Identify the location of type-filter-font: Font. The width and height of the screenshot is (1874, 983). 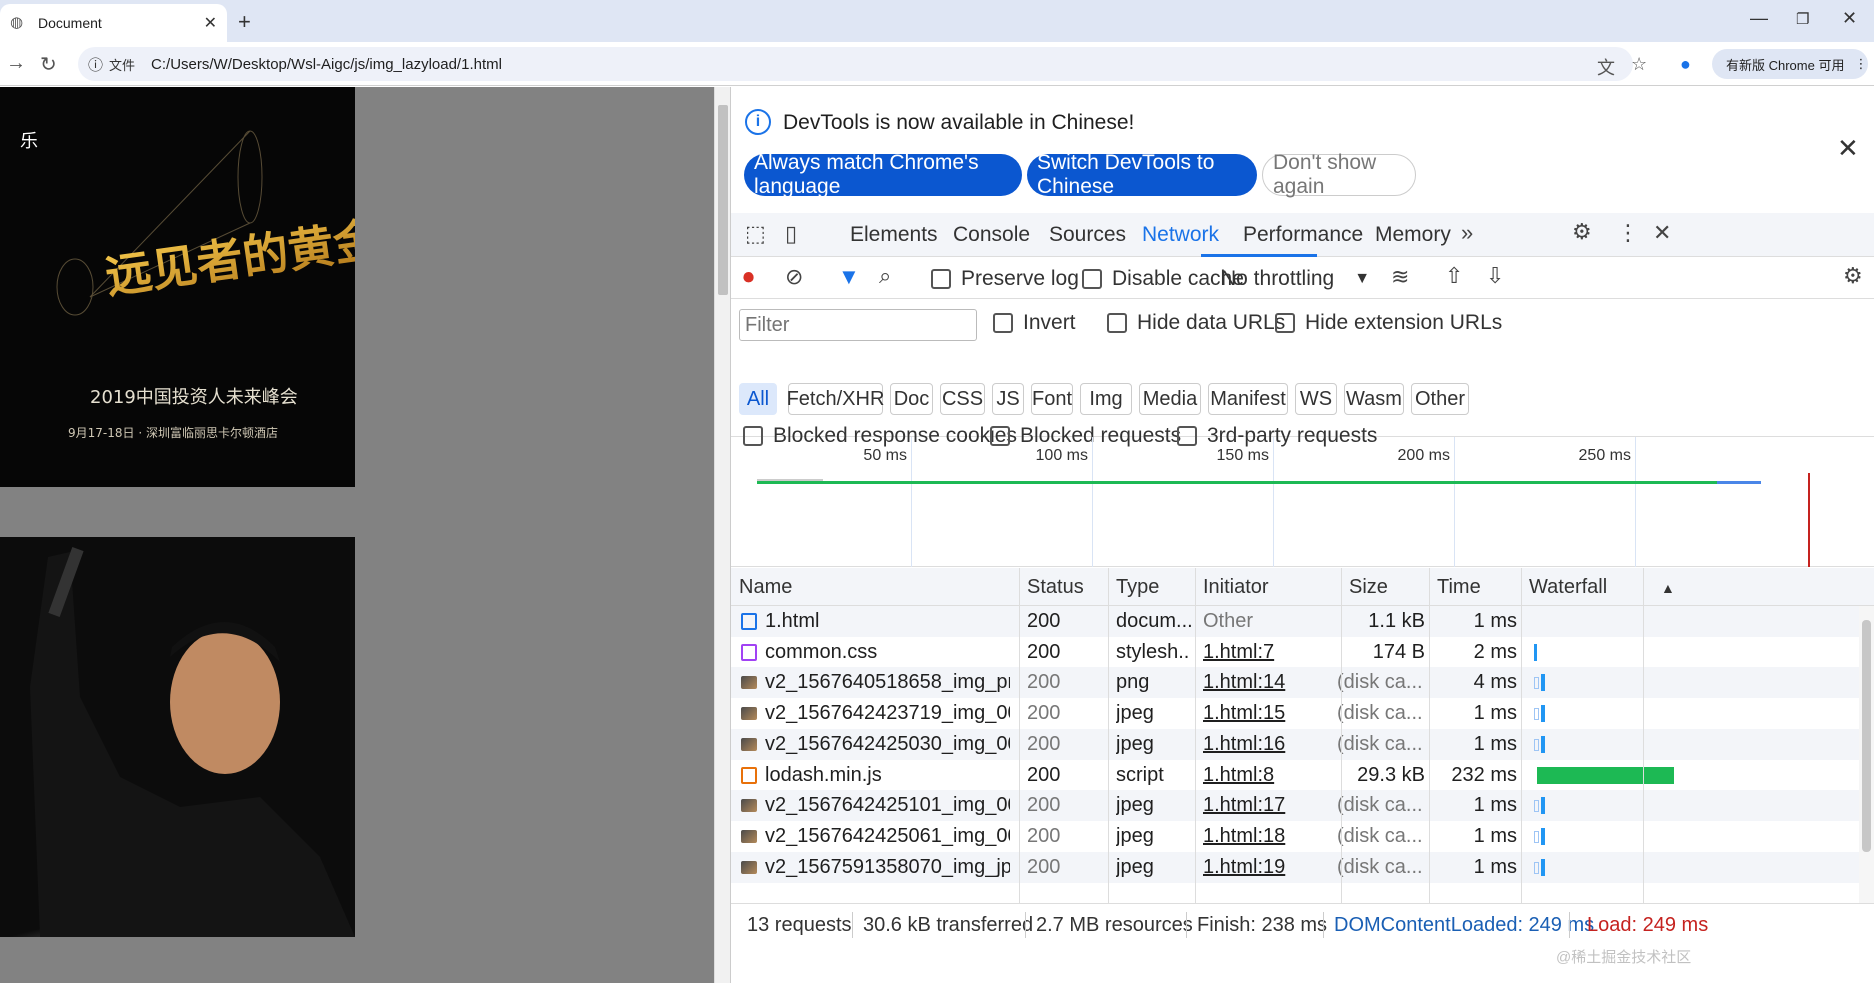
(1052, 399).